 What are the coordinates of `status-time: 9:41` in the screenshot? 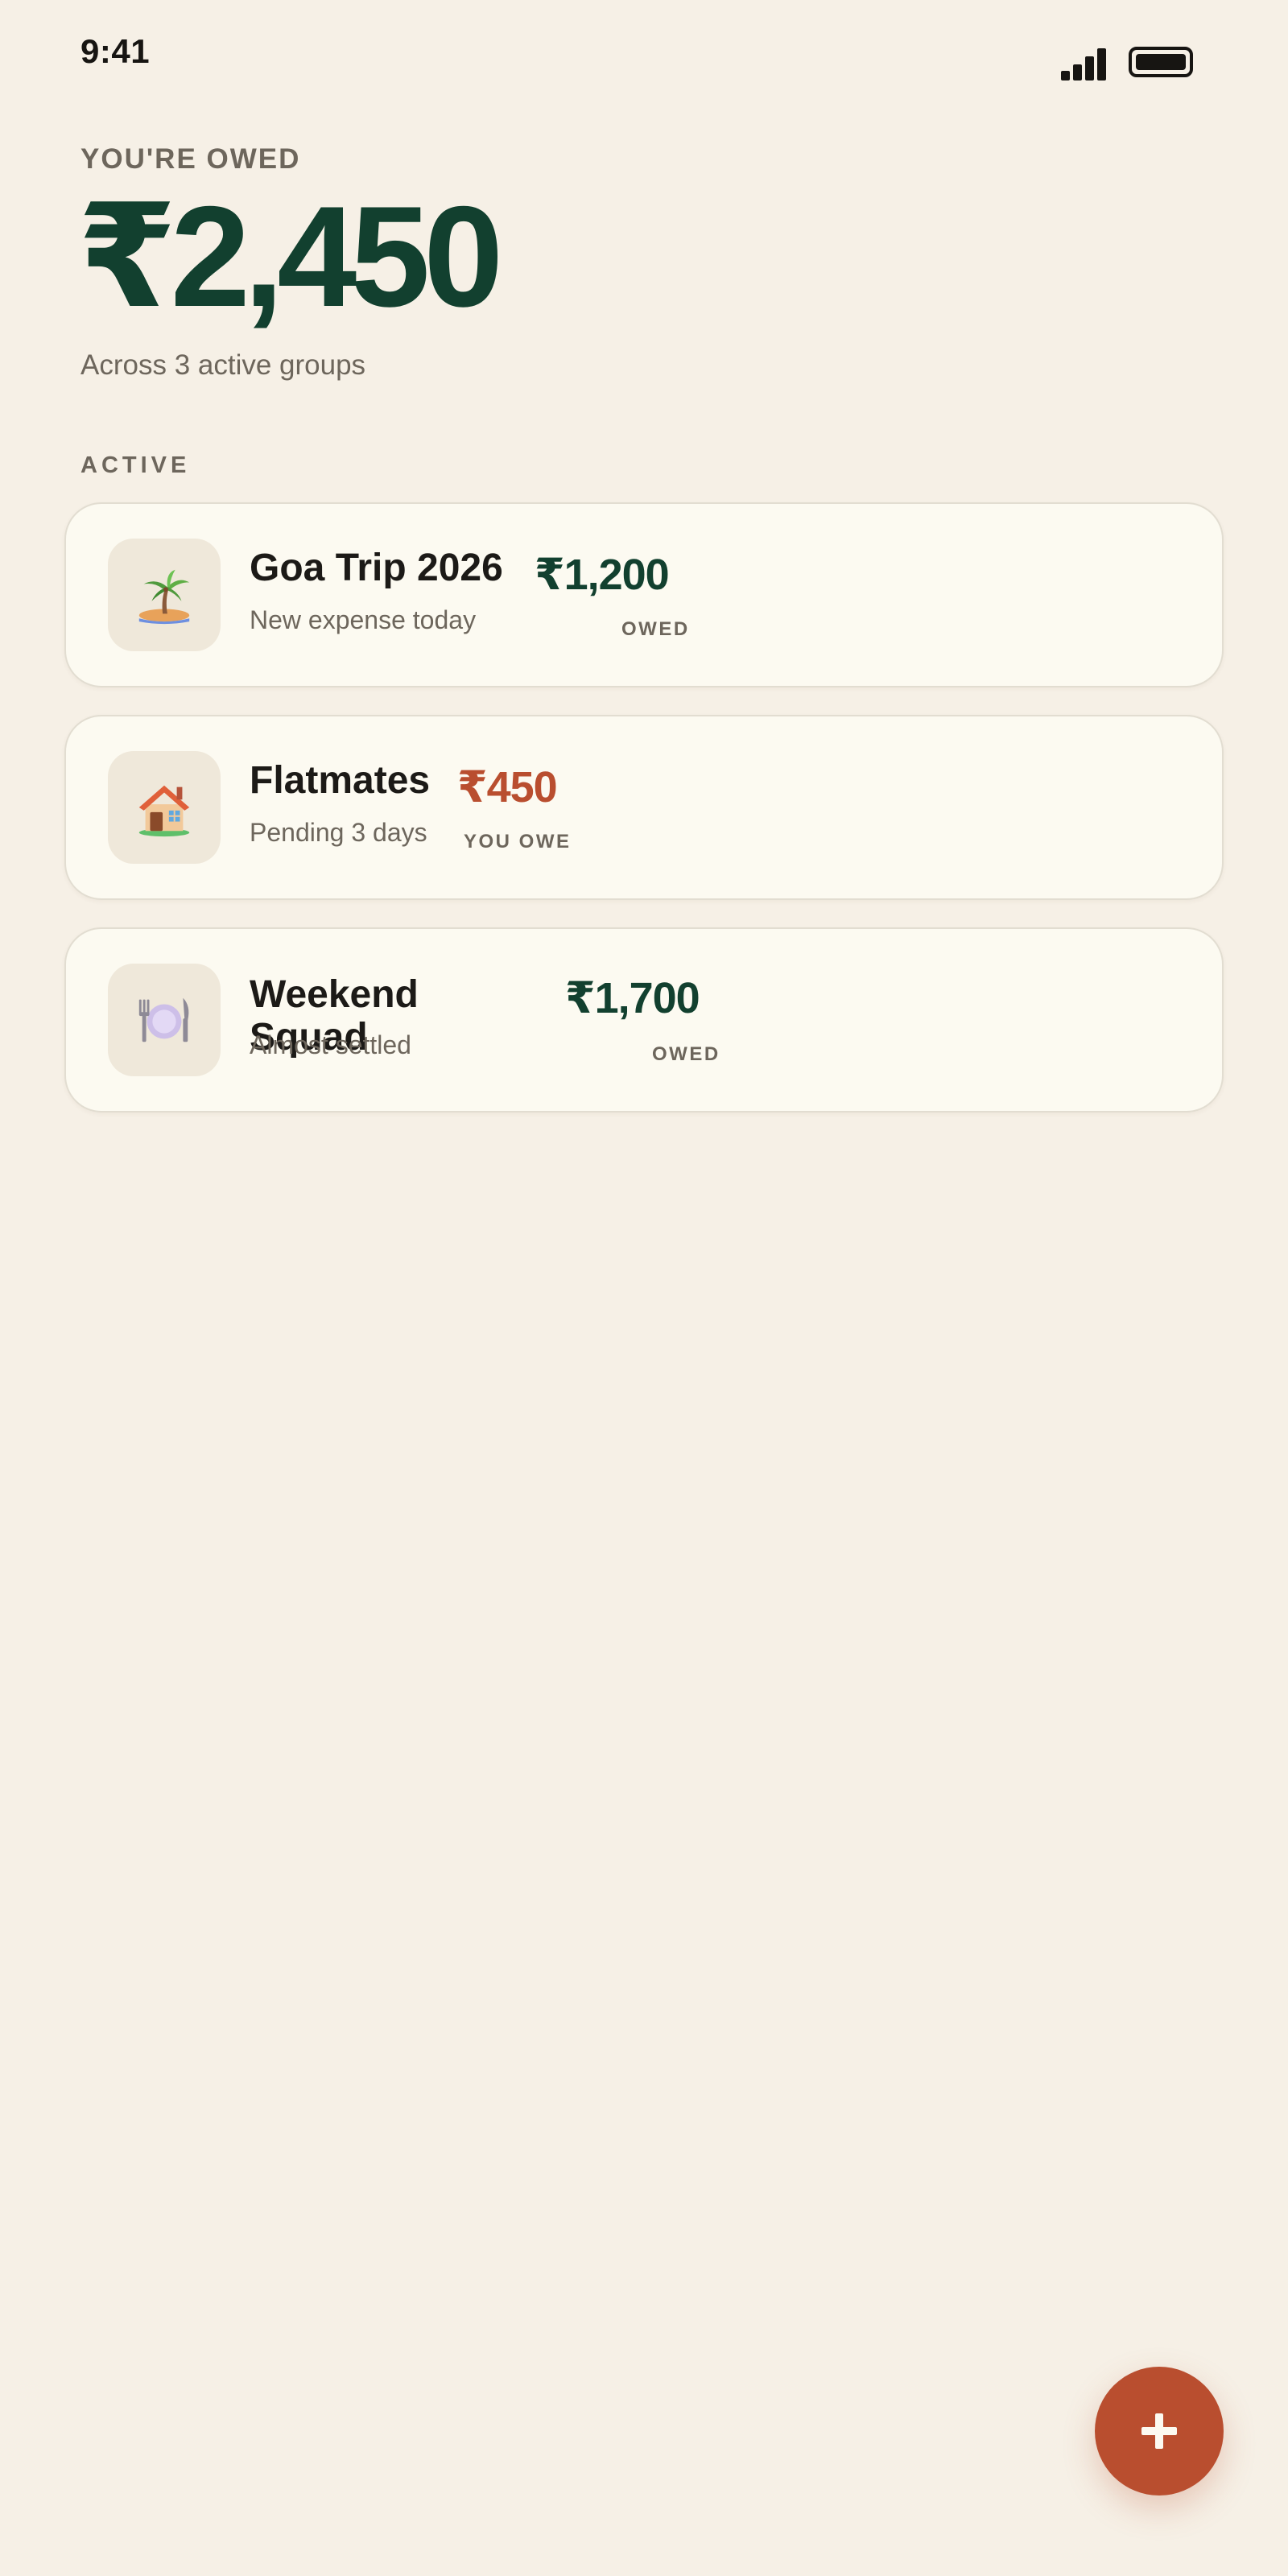 It's located at (116, 51).